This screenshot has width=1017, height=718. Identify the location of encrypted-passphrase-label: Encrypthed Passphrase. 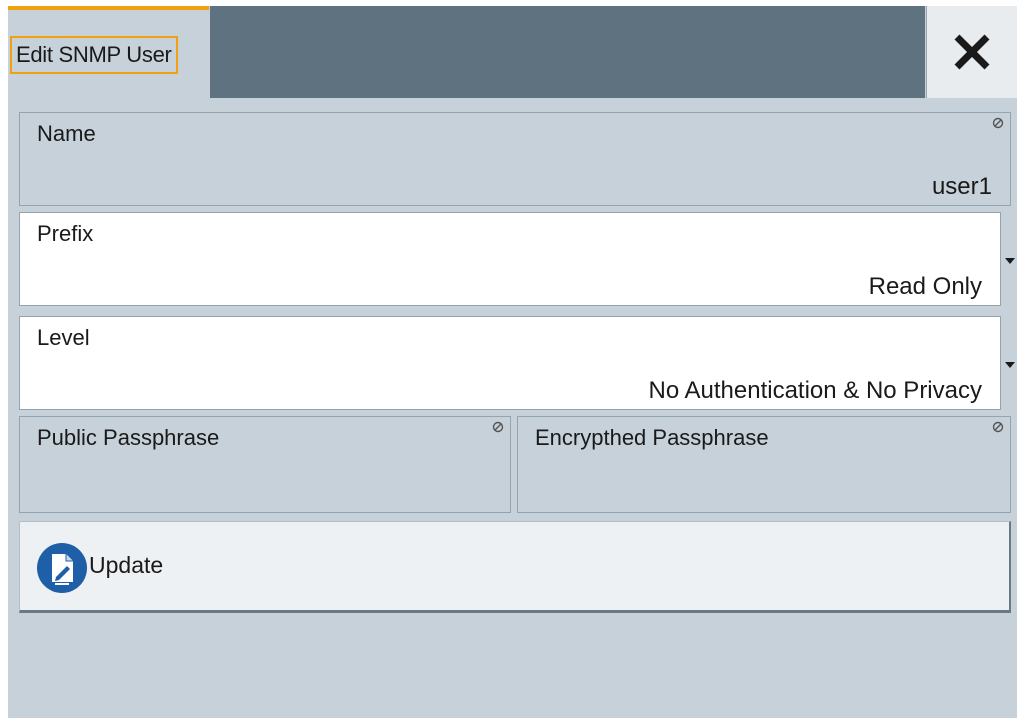
(652, 437).